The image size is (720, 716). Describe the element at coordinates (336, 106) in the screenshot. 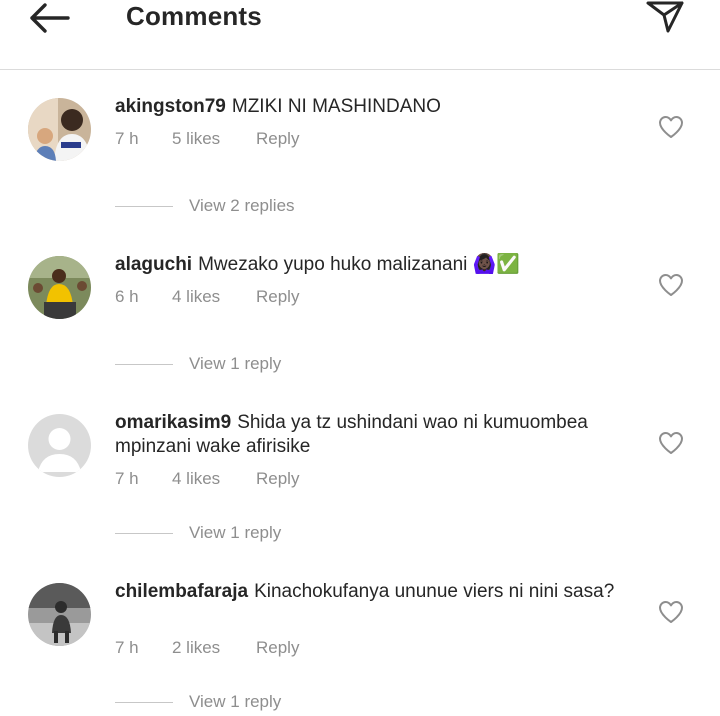

I see `comment-text: MZIKI NI MASHINDANO` at that location.